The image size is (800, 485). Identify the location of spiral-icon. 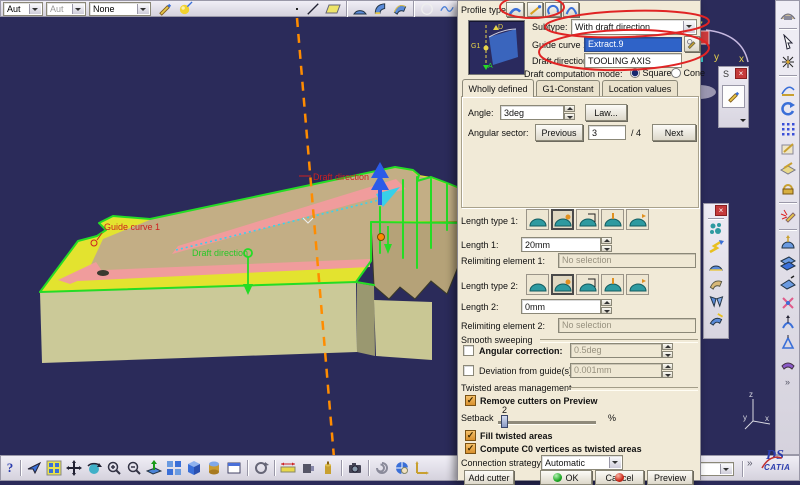
(382, 468).